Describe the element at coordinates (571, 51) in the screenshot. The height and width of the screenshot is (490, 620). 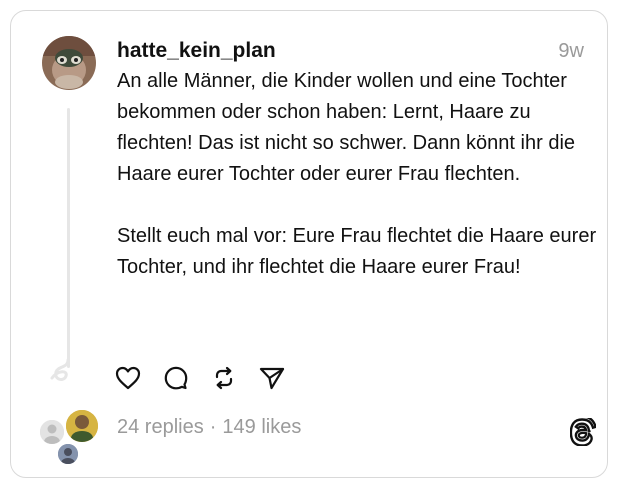
I see `post-time: 9w` at that location.